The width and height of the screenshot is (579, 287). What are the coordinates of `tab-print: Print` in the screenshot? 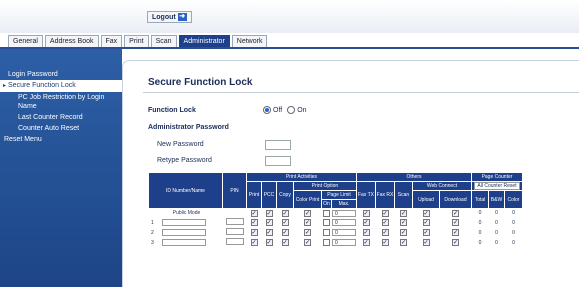 It's located at (136, 41).